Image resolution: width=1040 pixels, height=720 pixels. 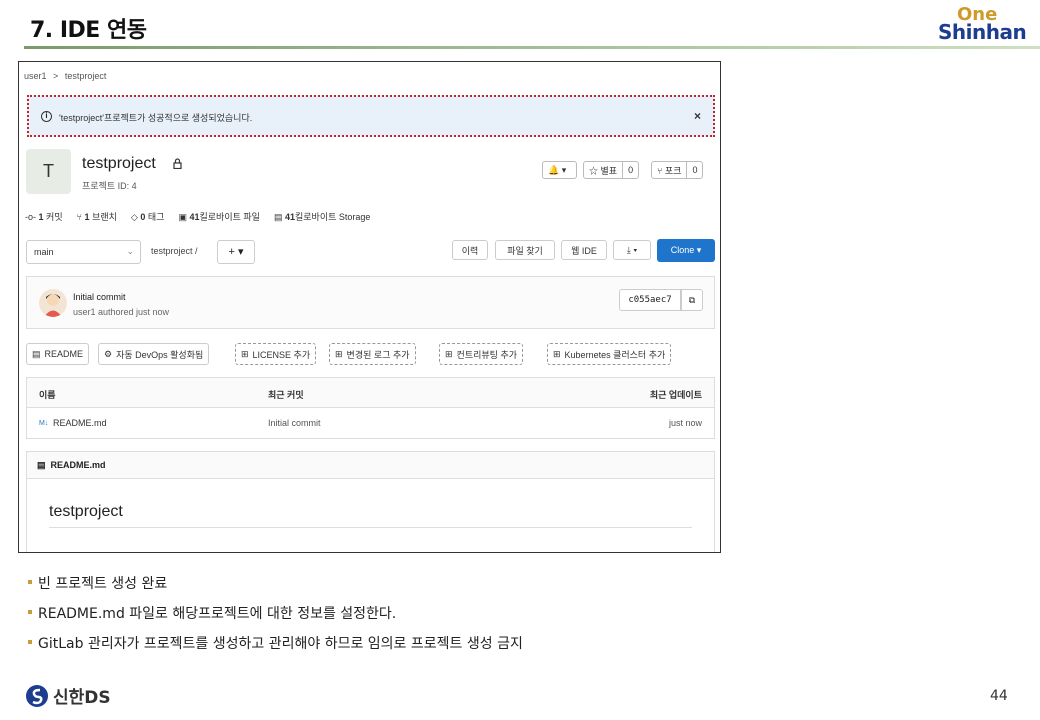 I want to click on stat-commits: -o- 1 커밋, so click(x=44, y=216).